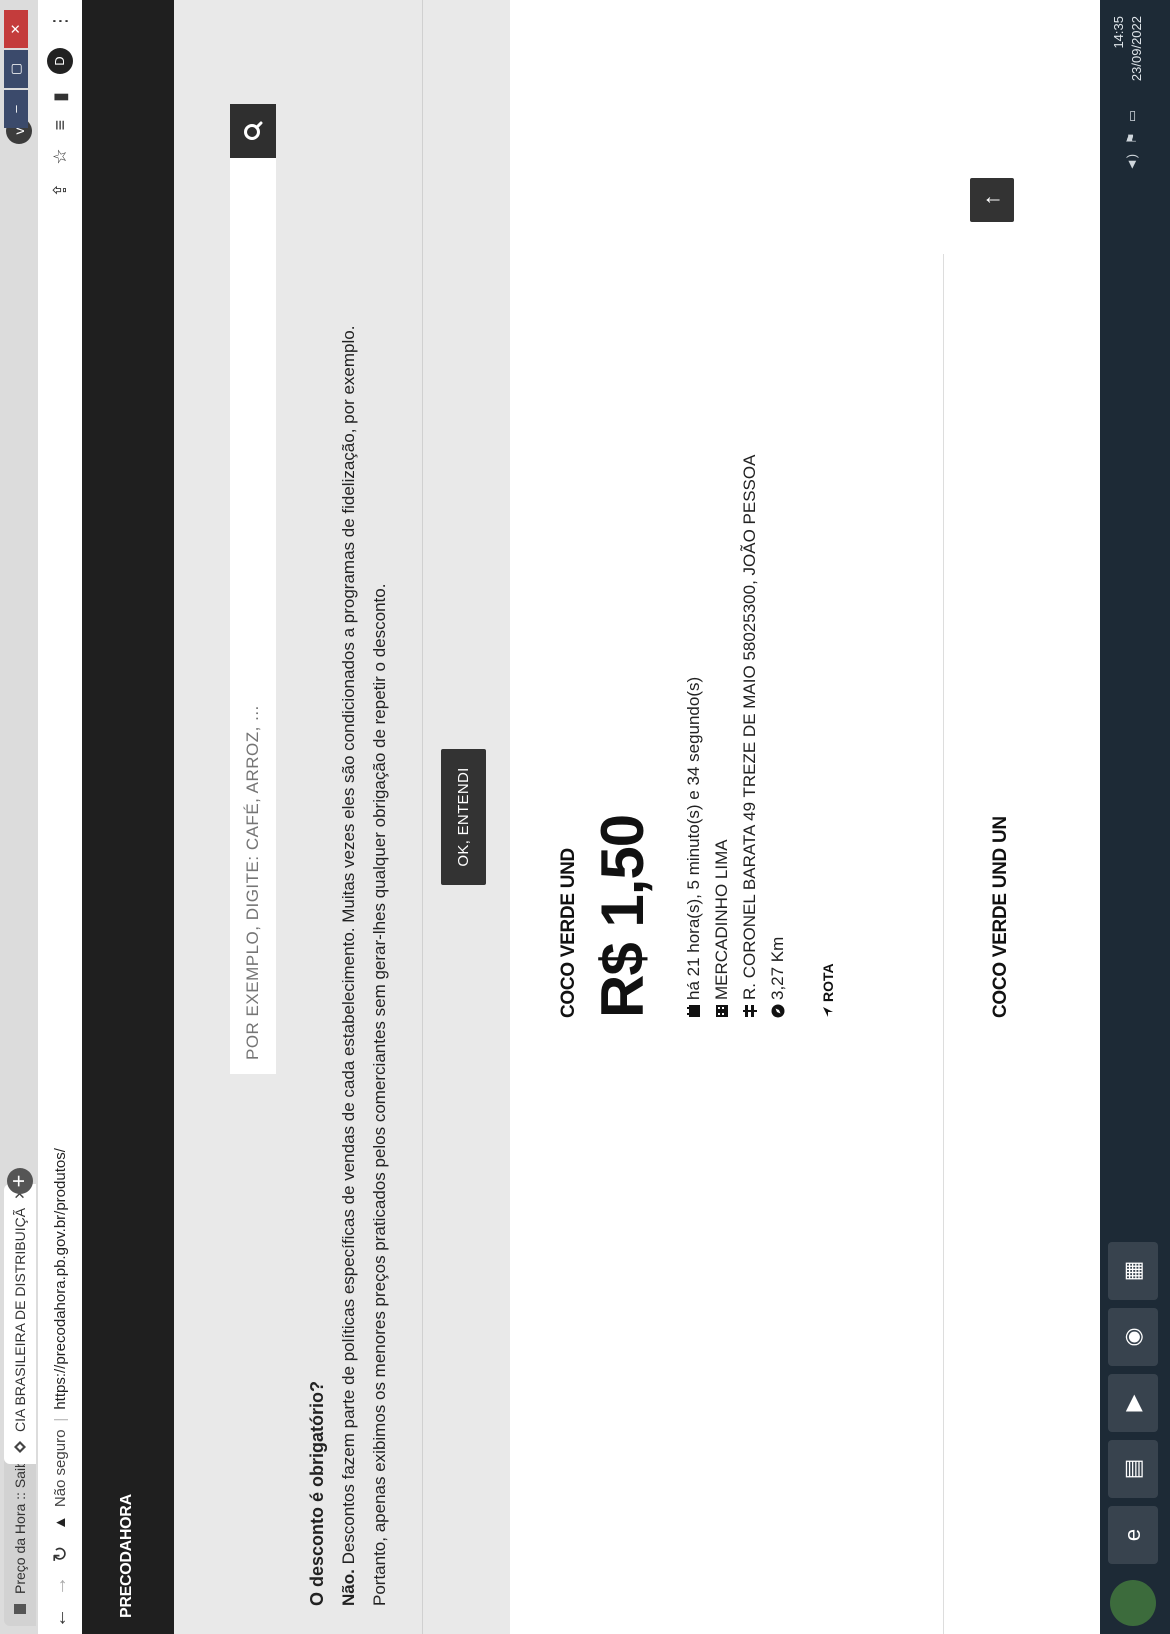 The width and height of the screenshot is (1170, 1634). Describe the element at coordinates (1133, 1469) in the screenshot. I see `file-explorer-icon: ▤` at that location.